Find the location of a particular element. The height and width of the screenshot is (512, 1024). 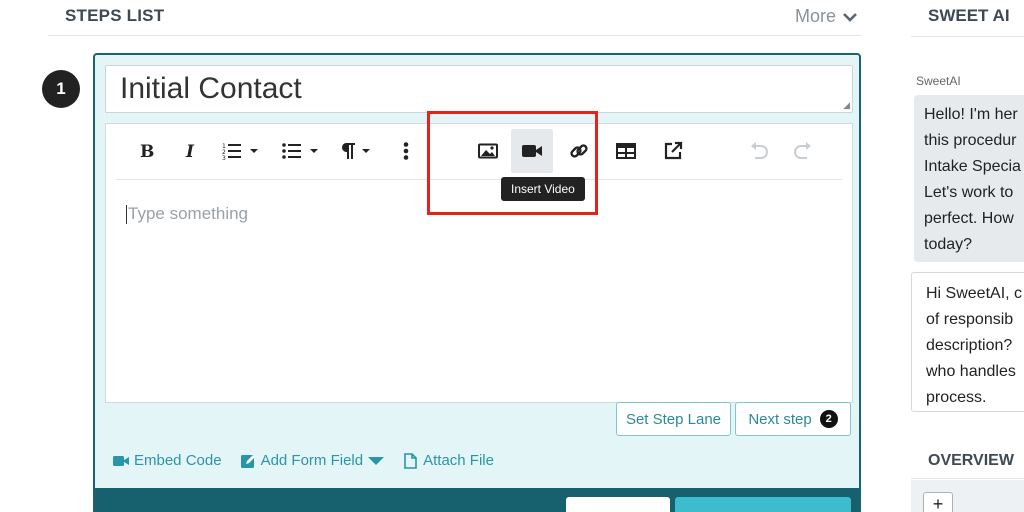

paragraph-icon is located at coordinates (348, 151).